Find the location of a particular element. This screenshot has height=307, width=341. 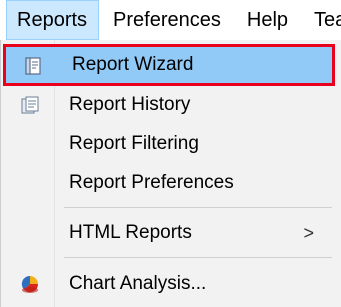

menu-item-html-reports: HTML Reports > is located at coordinates (169, 233).